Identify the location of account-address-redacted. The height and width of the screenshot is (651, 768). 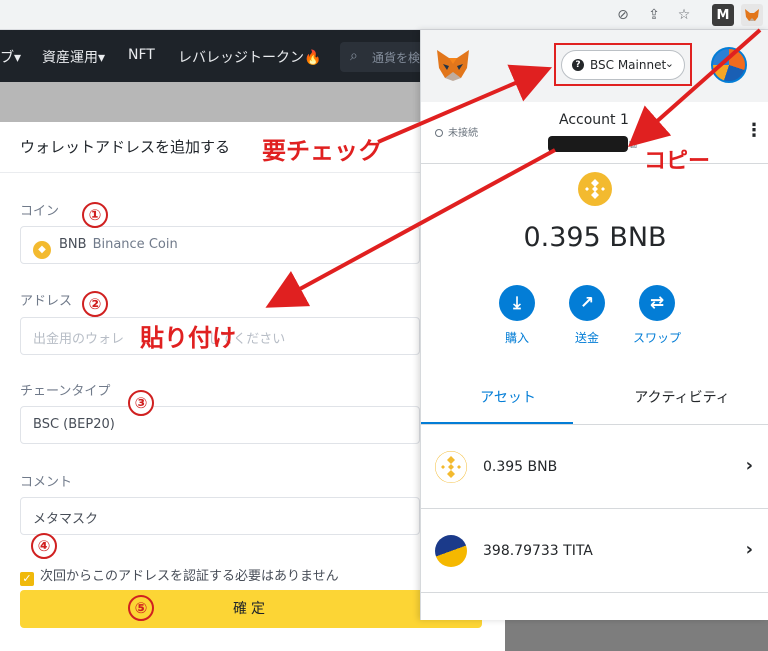
(588, 144).